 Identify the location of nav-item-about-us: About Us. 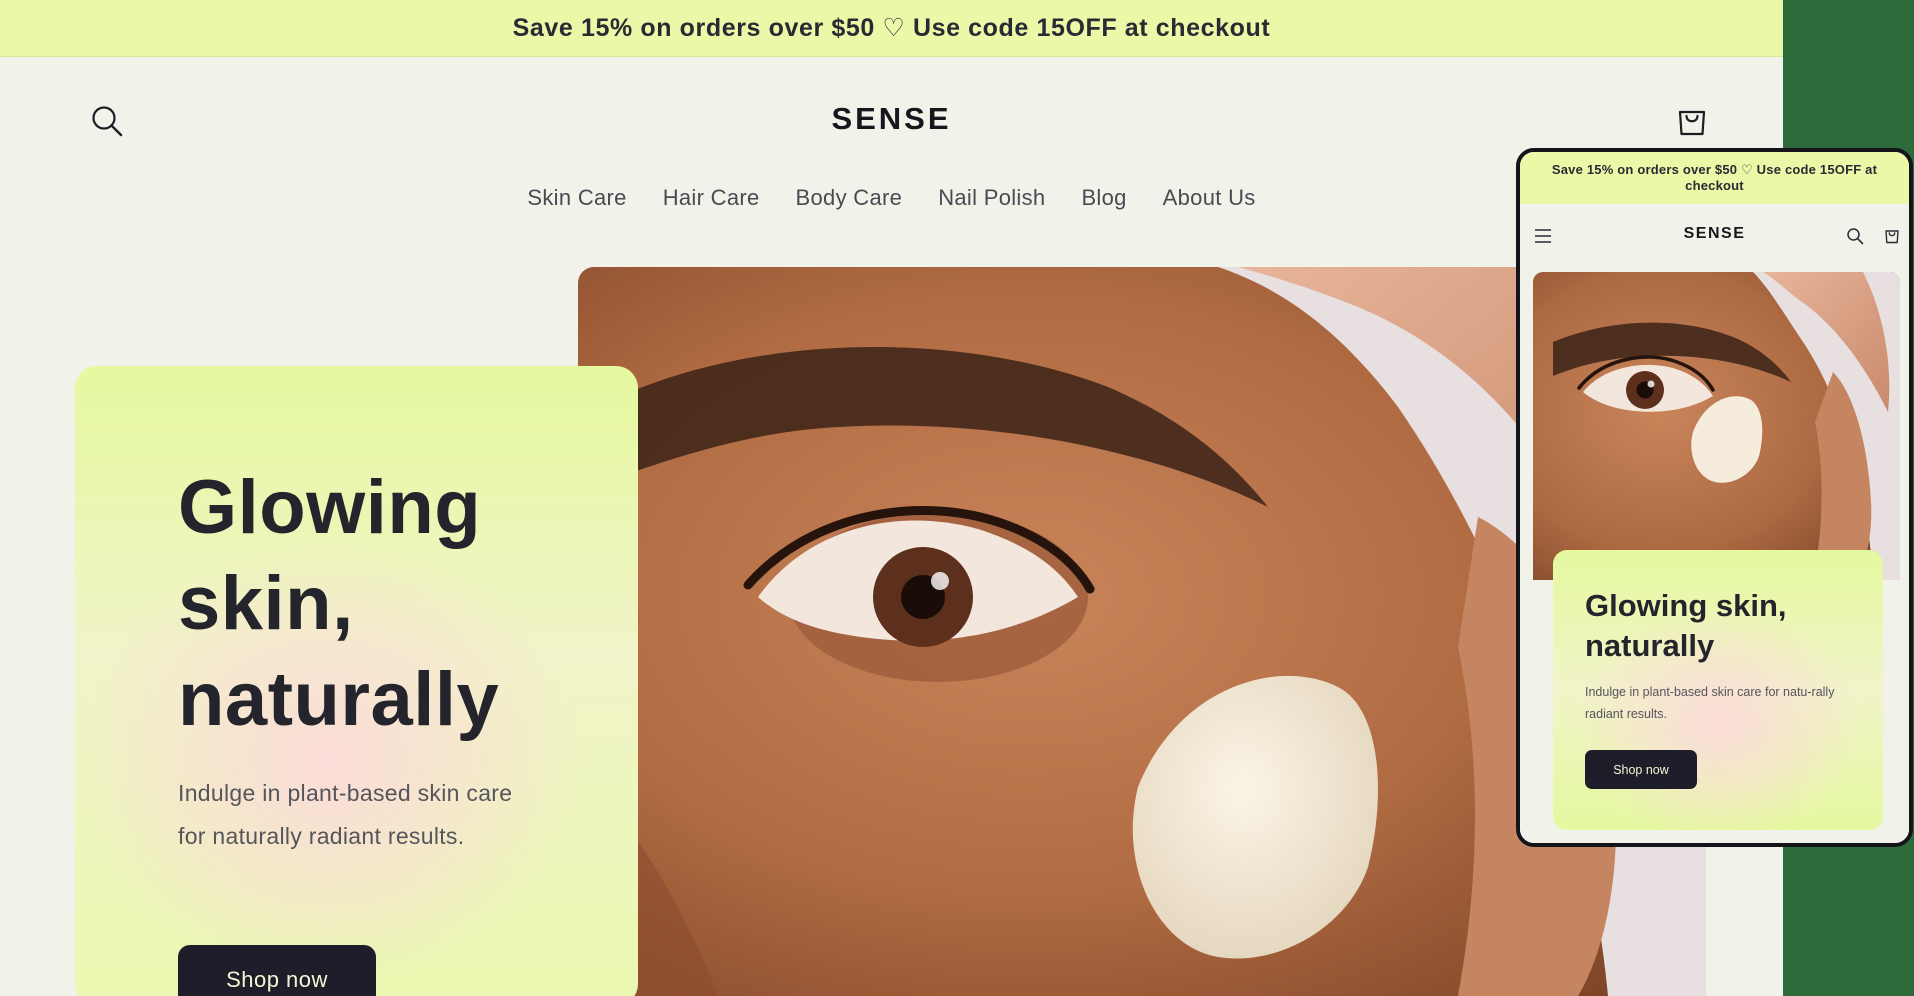
(1209, 198).